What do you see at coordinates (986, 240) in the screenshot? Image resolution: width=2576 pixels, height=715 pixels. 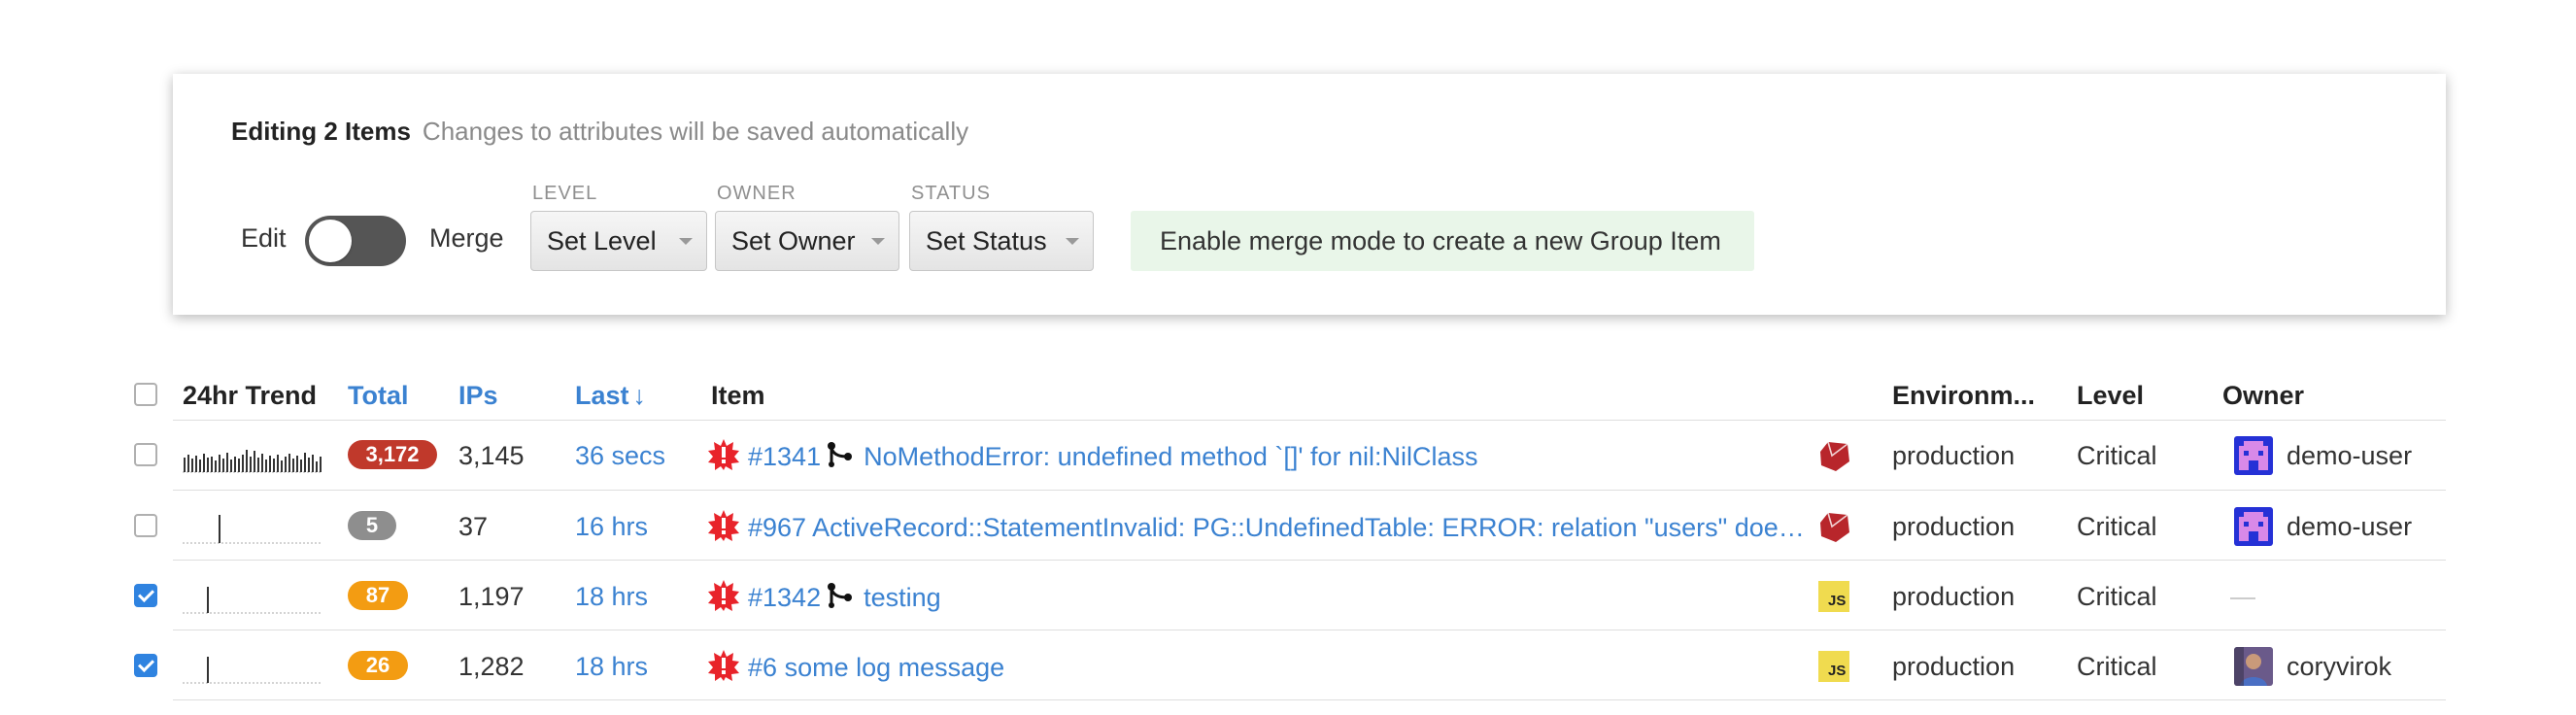 I see `set-status-label: Set Status` at bounding box center [986, 240].